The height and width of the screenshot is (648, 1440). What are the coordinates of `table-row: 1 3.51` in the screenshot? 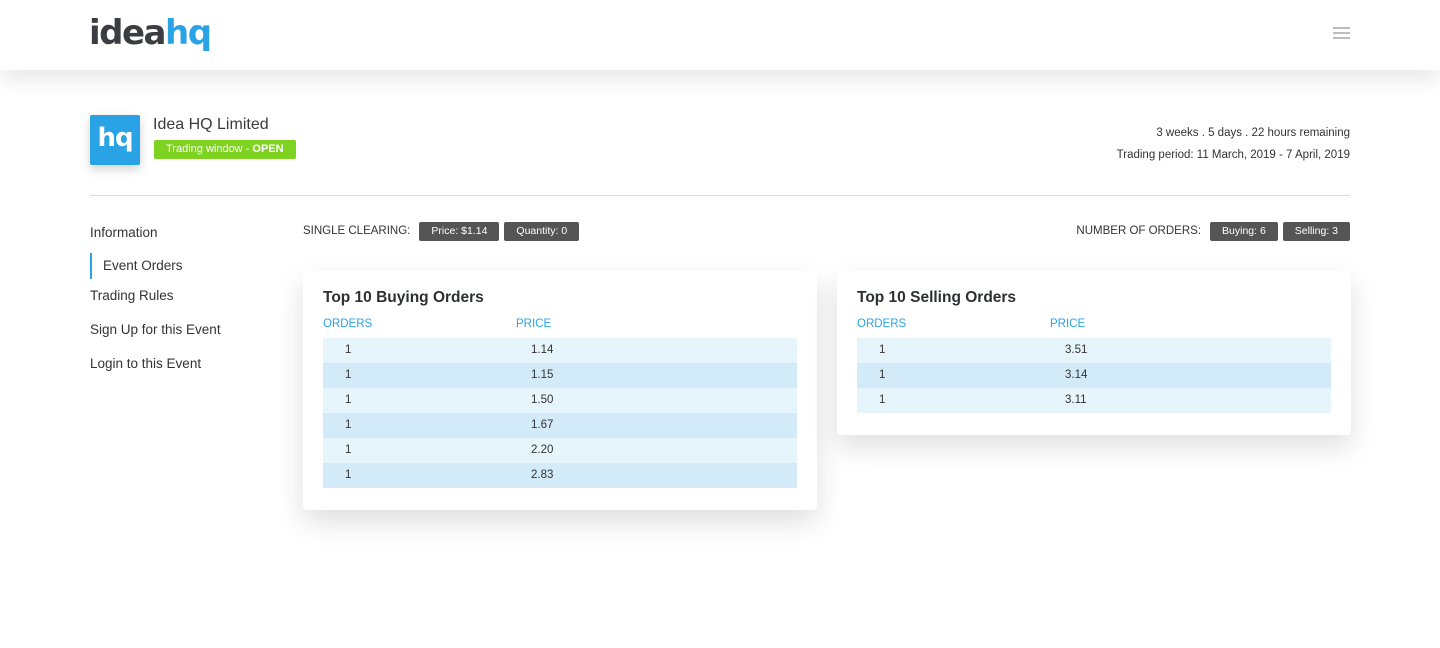 It's located at (1094, 350).